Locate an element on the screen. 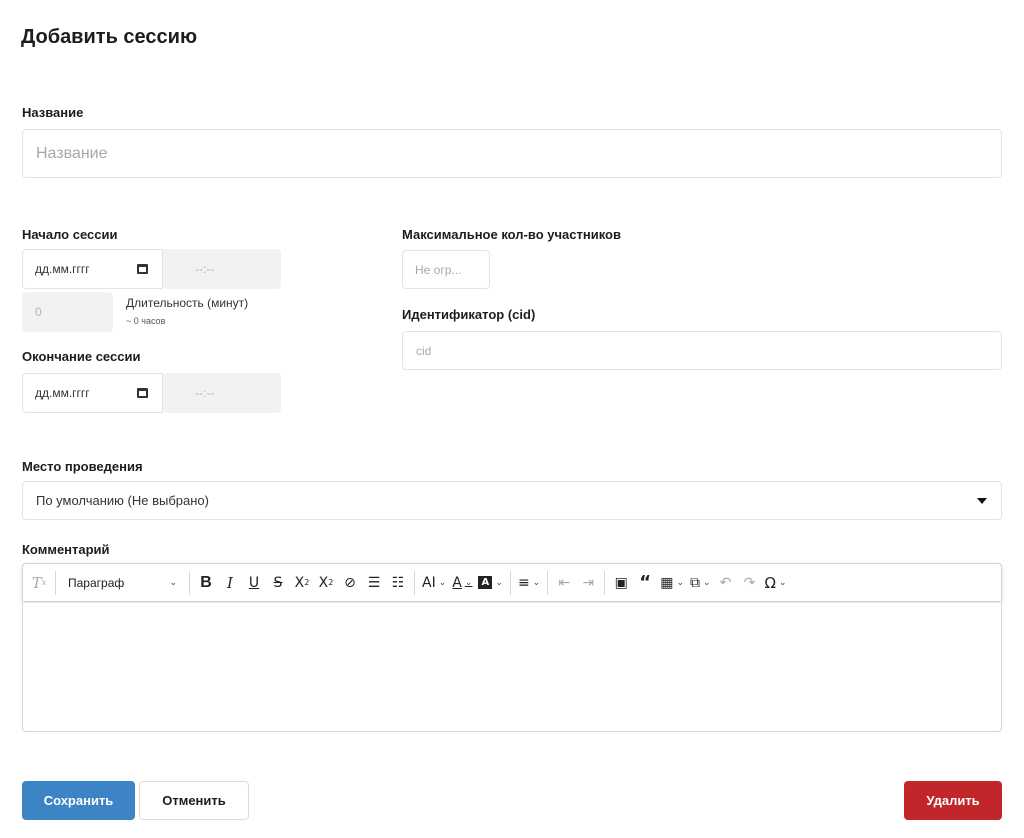 Image resolution: width=1024 pixels, height=838 pixels. comment-label: Комментарий is located at coordinates (66, 549).